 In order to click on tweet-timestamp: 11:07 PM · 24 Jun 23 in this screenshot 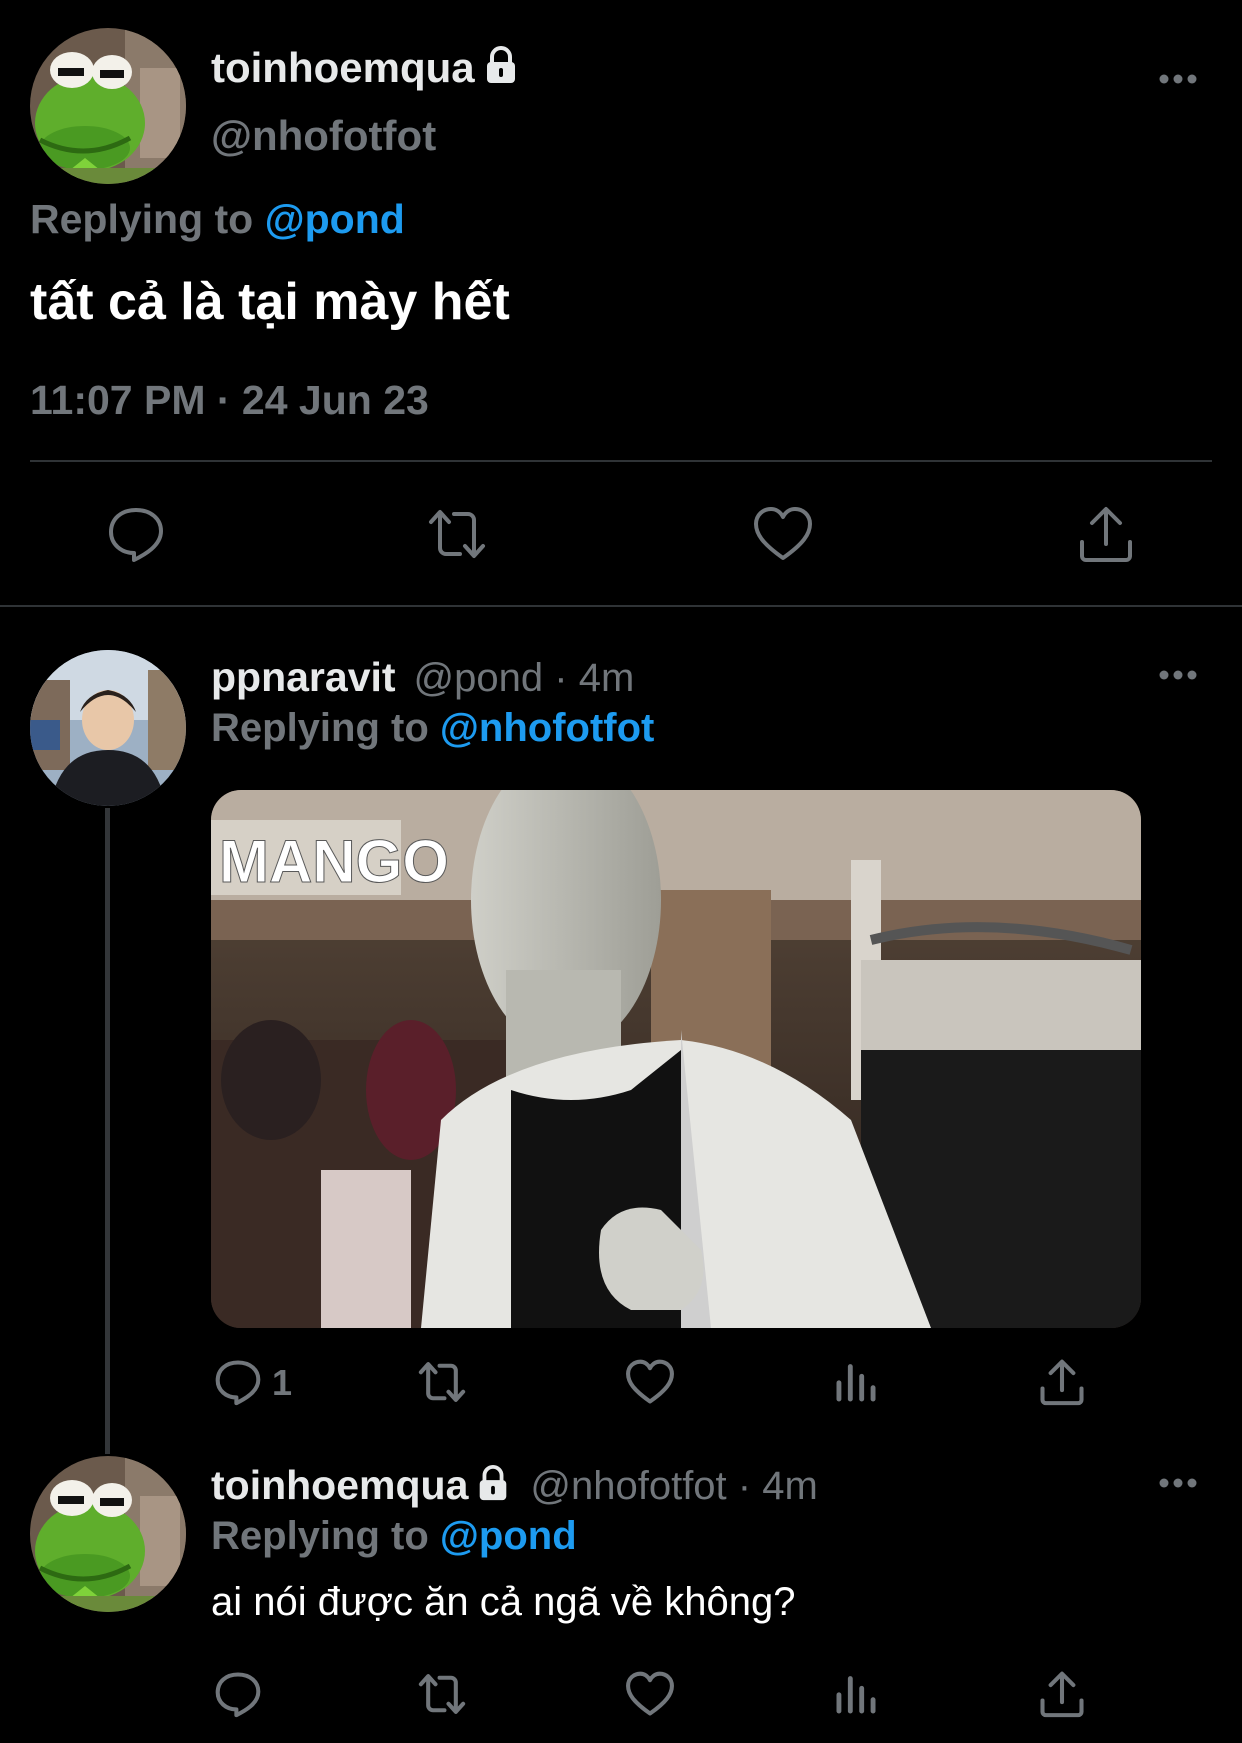, I will do `click(229, 400)`.